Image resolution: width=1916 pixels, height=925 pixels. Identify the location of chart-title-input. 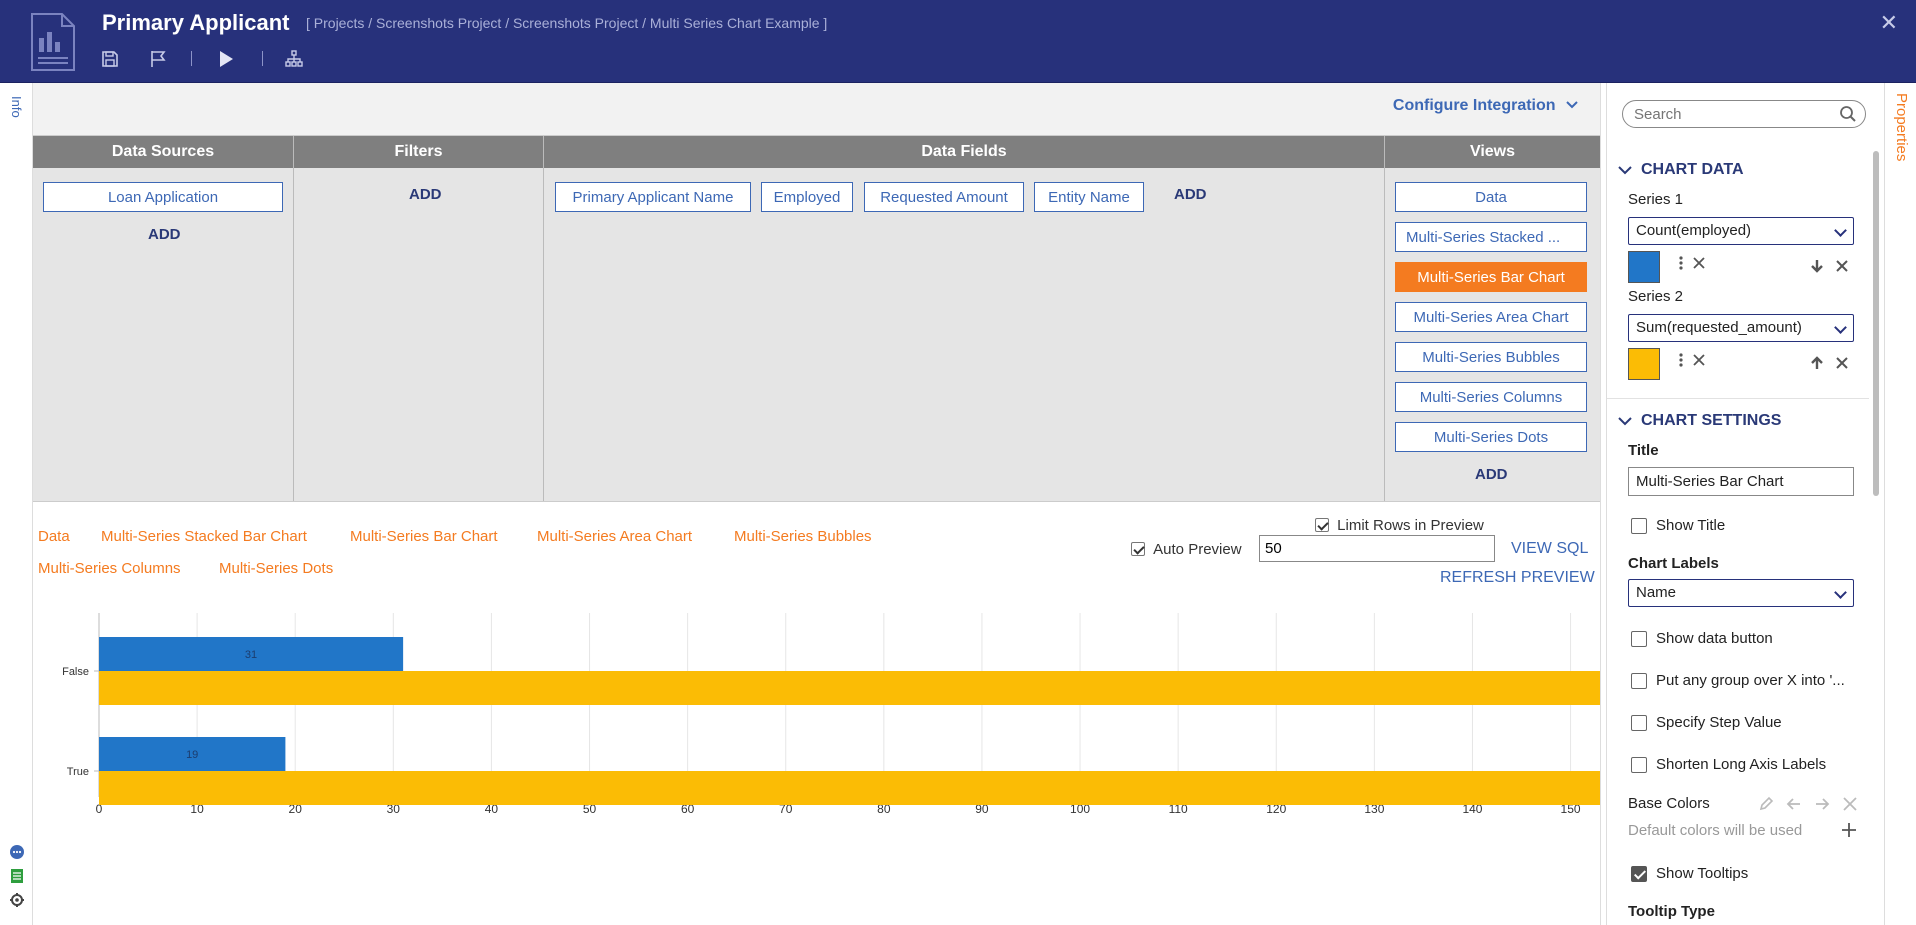
(1741, 481).